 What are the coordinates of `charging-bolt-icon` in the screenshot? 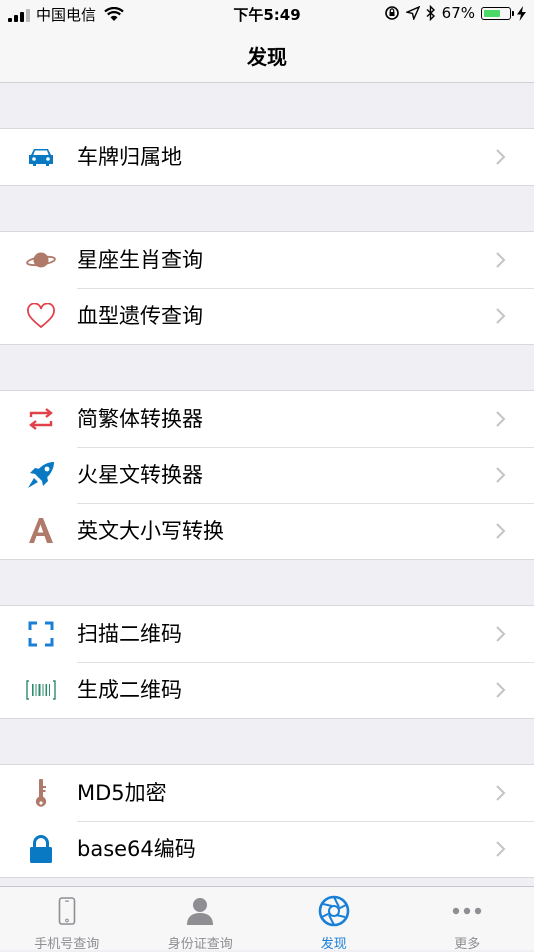 It's located at (521, 13).